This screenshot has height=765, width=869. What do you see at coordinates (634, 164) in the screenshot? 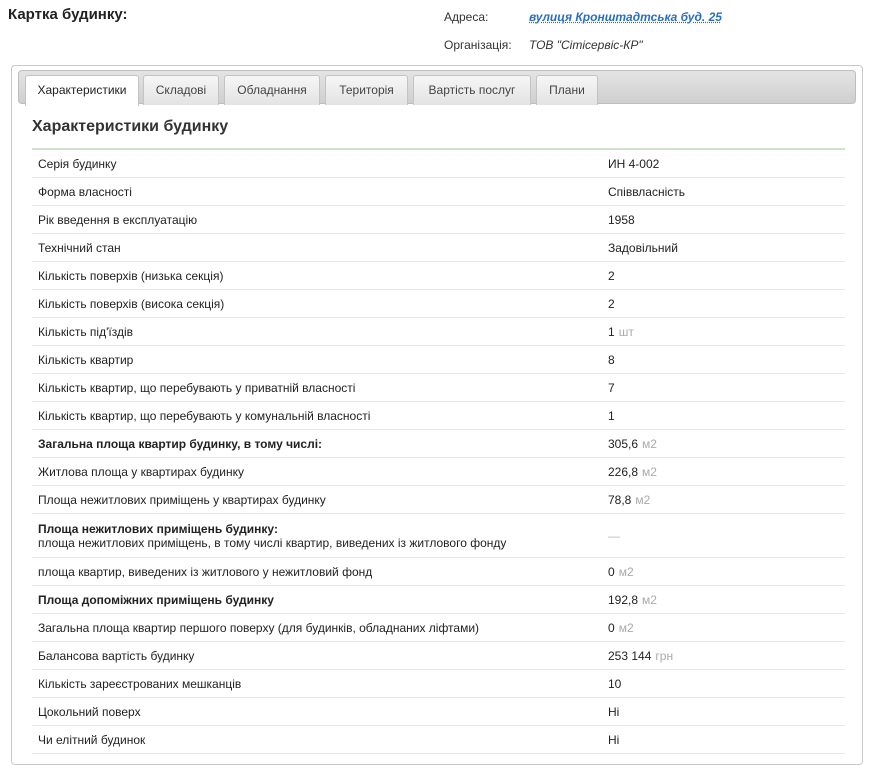
I see `row-value: ИН 4-002` at bounding box center [634, 164].